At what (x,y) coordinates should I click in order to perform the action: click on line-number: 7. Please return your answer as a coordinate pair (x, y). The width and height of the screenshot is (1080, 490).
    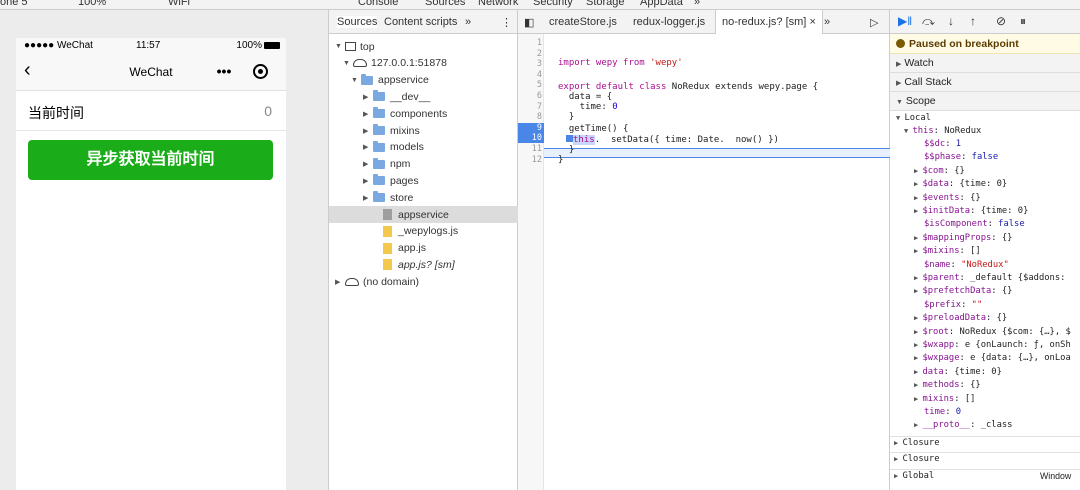
    Looking at the image, I should click on (530, 107).